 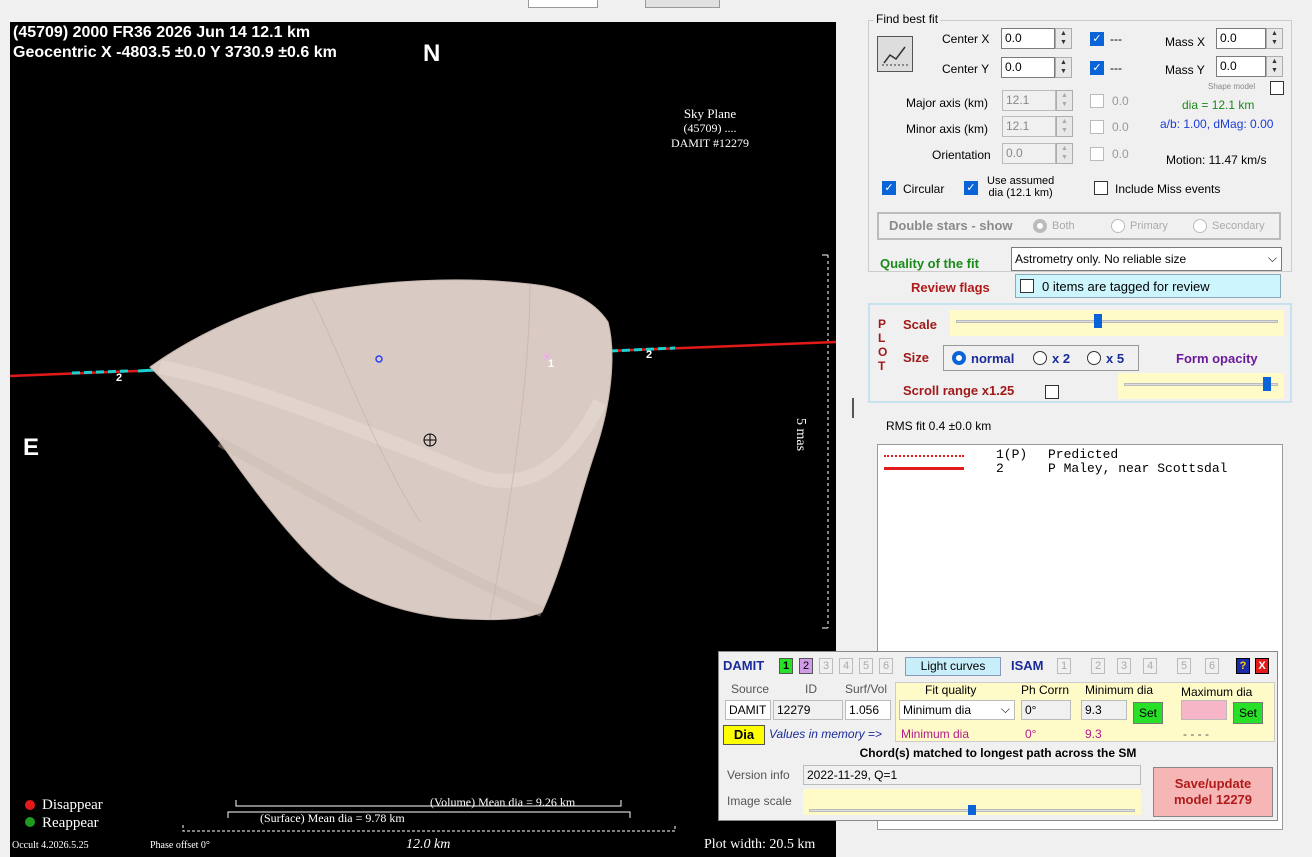 What do you see at coordinates (972, 775) in the screenshot?
I see `version-info-field: 2022-11-29, Q=1` at bounding box center [972, 775].